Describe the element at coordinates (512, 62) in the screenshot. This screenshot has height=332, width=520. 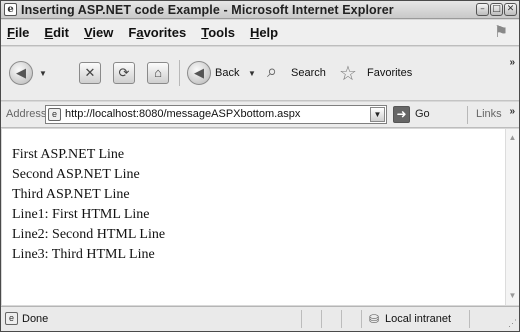
I see `toolbar-overflow-chevron-icon: »` at that location.